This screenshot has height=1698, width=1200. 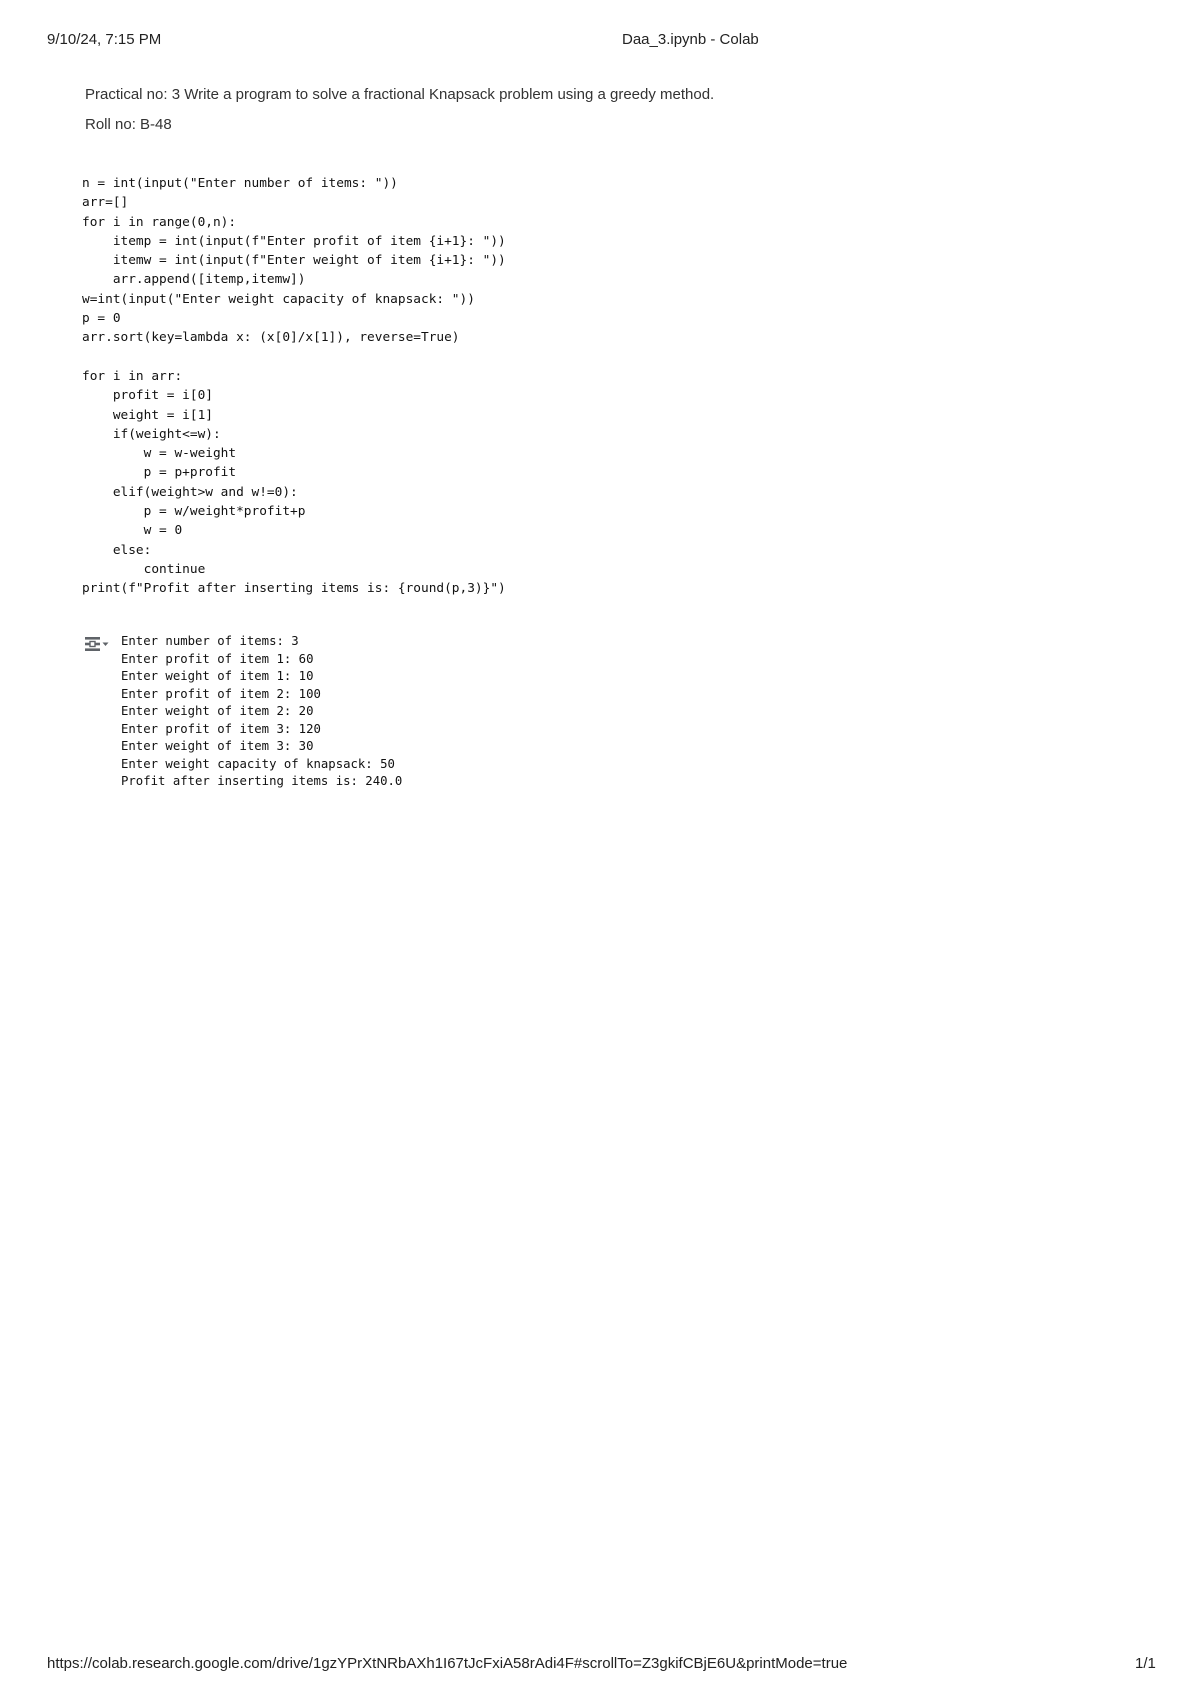 I want to click on roll-number: Roll no: B-48, so click(x=128, y=124).